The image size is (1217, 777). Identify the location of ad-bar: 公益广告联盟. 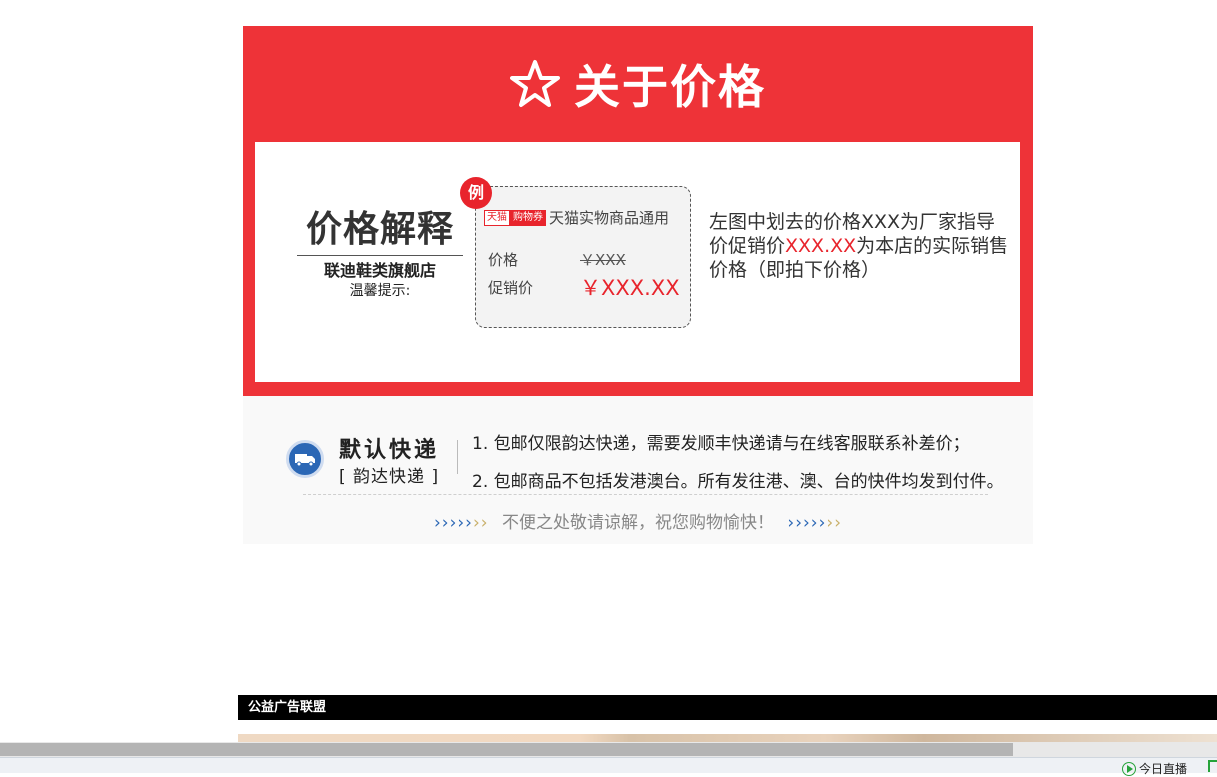
(727, 707).